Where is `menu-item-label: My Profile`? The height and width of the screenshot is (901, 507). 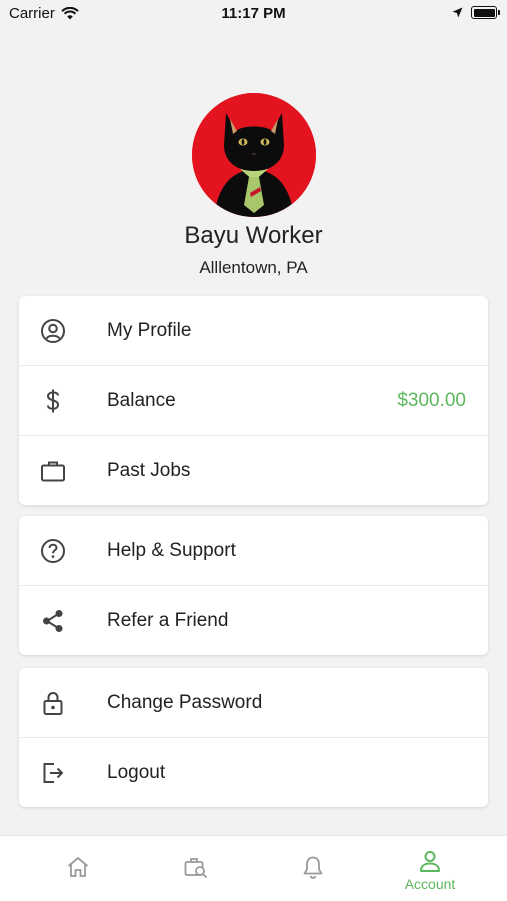 menu-item-label: My Profile is located at coordinates (149, 330).